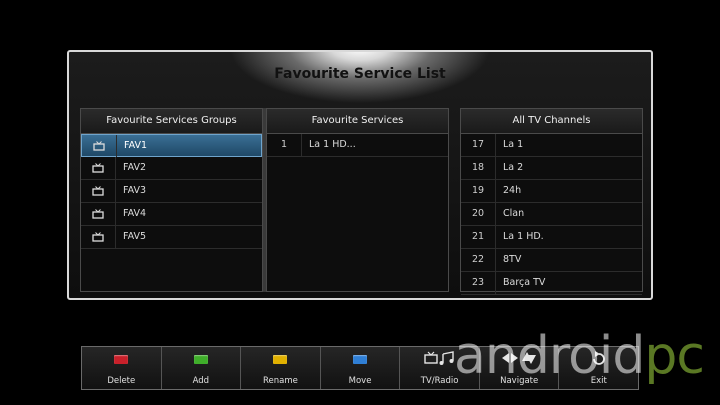 This screenshot has width=720, height=405. I want to click on move-label: Move, so click(360, 381).